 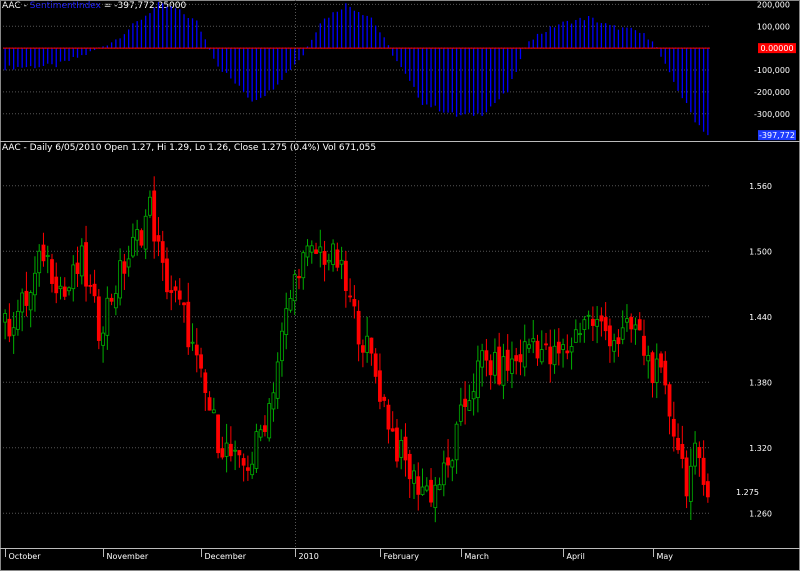 What do you see at coordinates (760, 382) in the screenshot?
I see `price-tick-label: 1.380` at bounding box center [760, 382].